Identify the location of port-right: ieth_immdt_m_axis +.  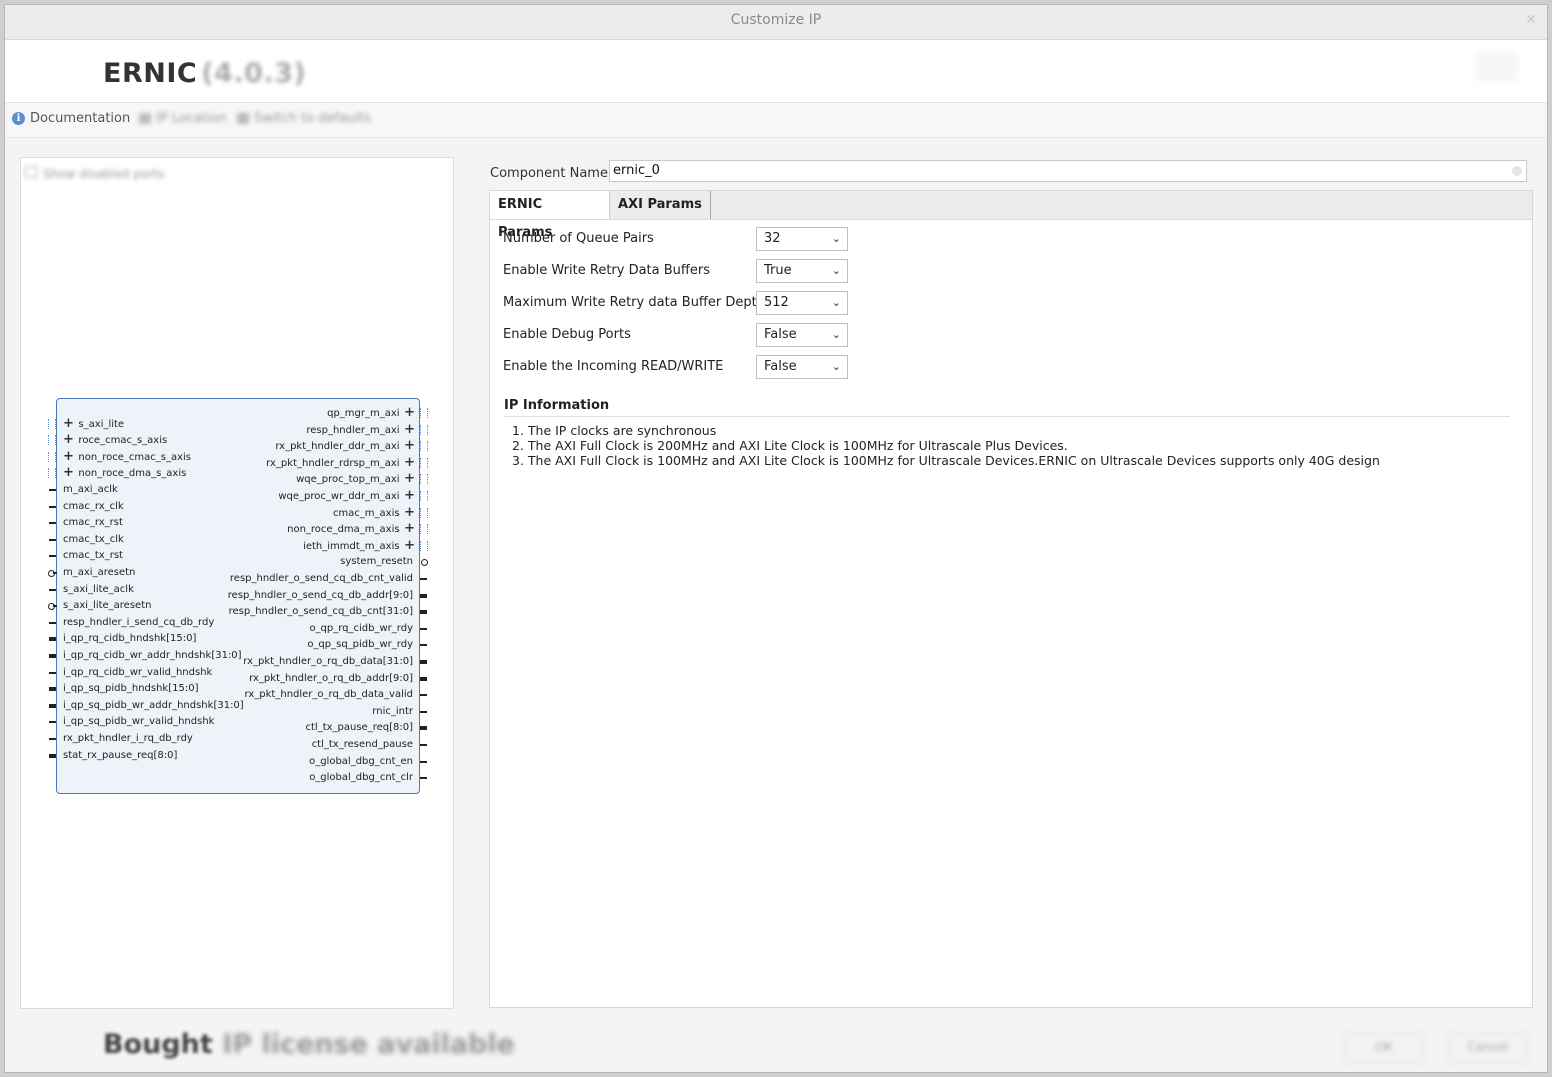
(359, 545).